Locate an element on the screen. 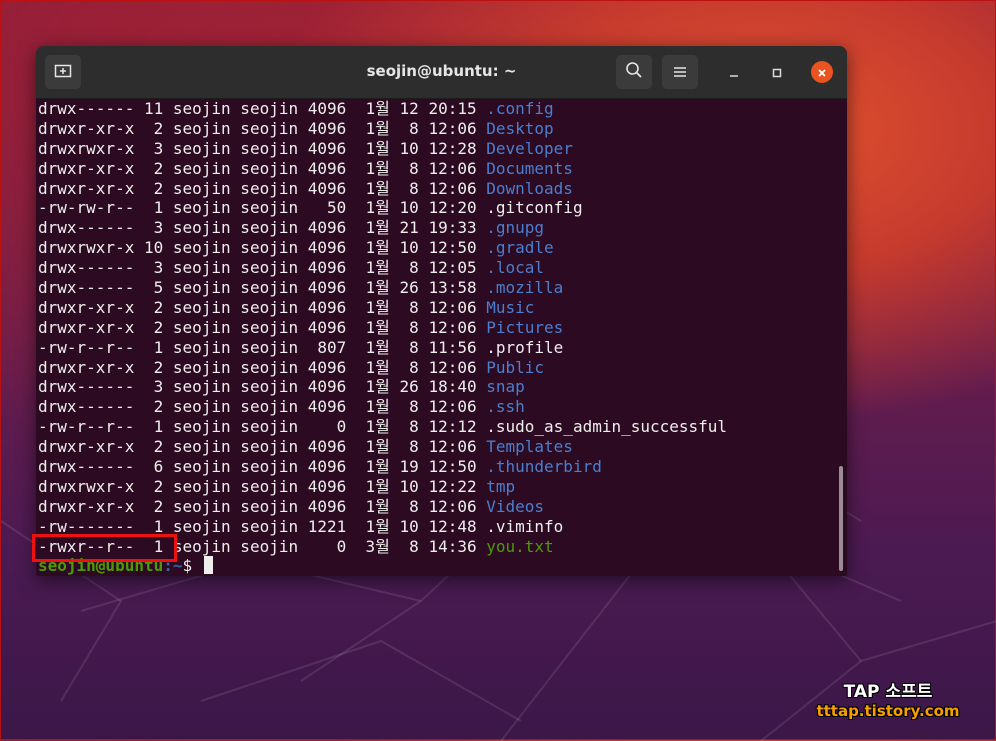 The image size is (996, 741). watermark: TAP 소프트 tttap.tistory.com is located at coordinates (888, 698).